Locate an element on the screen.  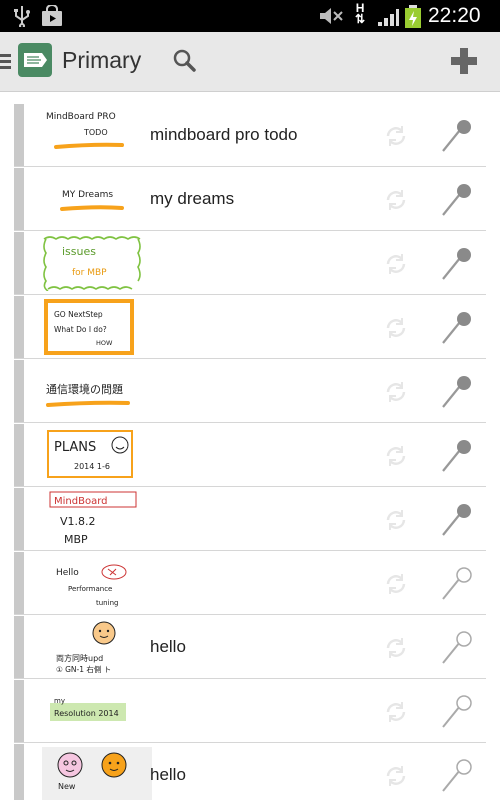
note-thumbnail: 両方同時upd ① GN-1 右側 ト is located at coordinates (97, 647).